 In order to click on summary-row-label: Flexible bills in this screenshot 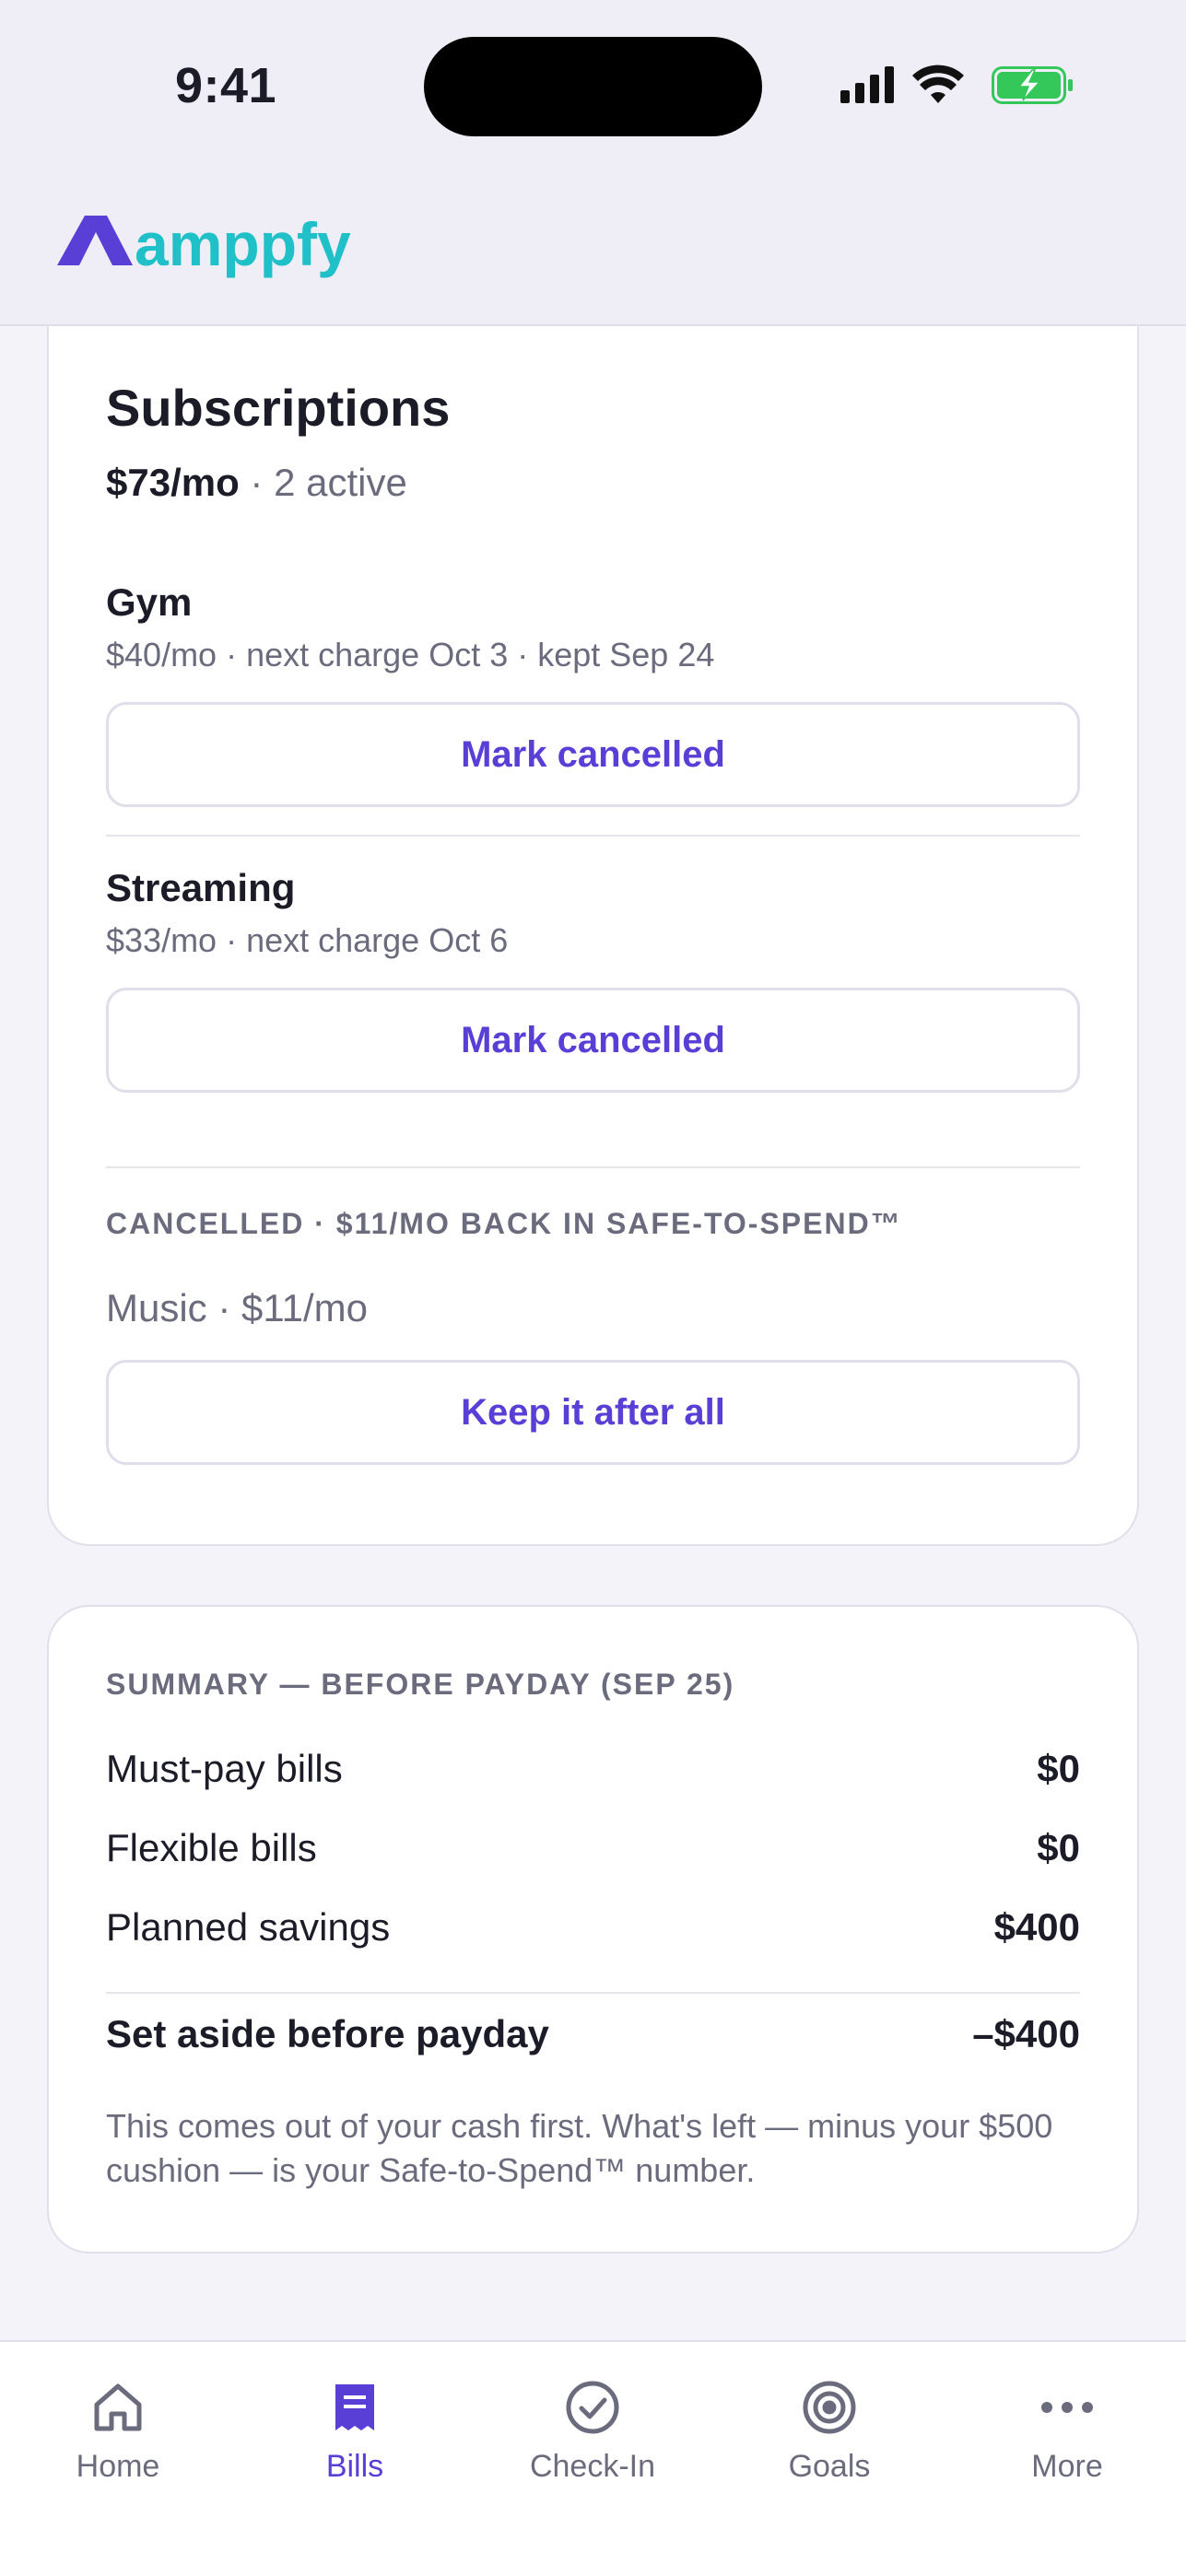, I will do `click(211, 1847)`.